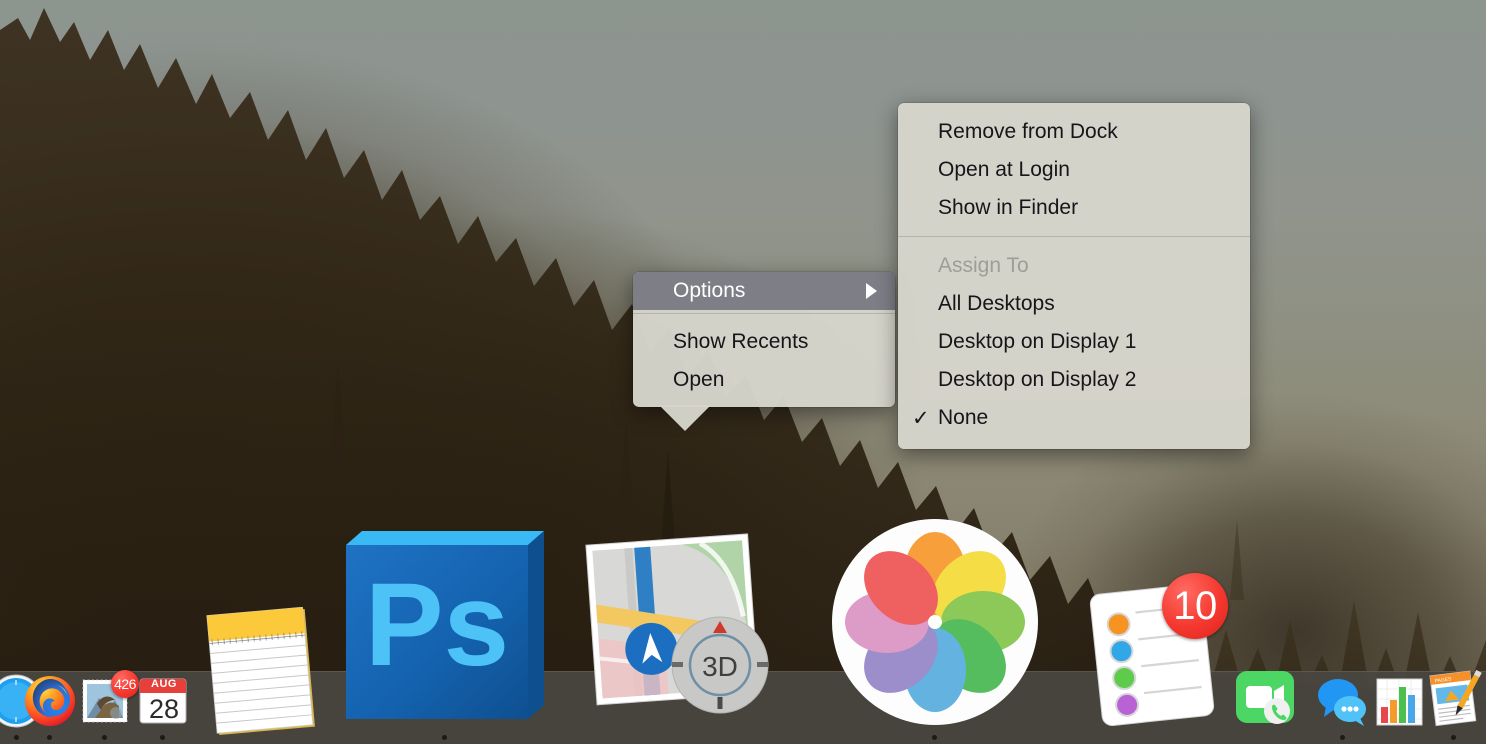 The height and width of the screenshot is (744, 1486). I want to click on dock-item-maps: 3D, so click(678, 631).